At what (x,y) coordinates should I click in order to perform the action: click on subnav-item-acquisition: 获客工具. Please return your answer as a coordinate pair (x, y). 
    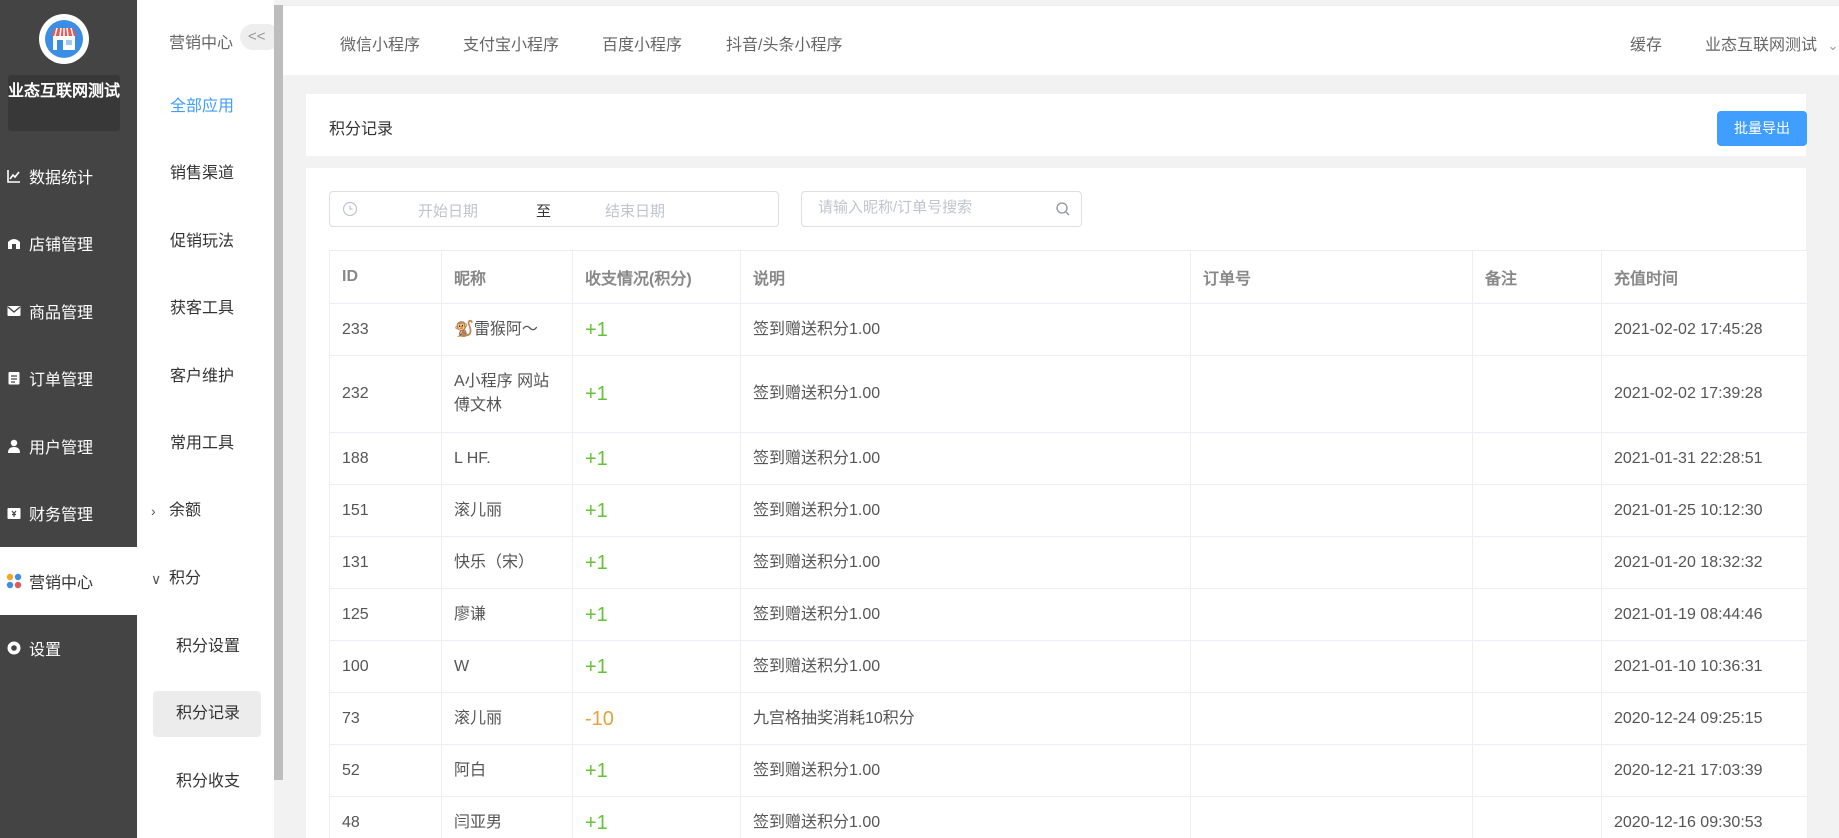
    Looking at the image, I should click on (205, 309).